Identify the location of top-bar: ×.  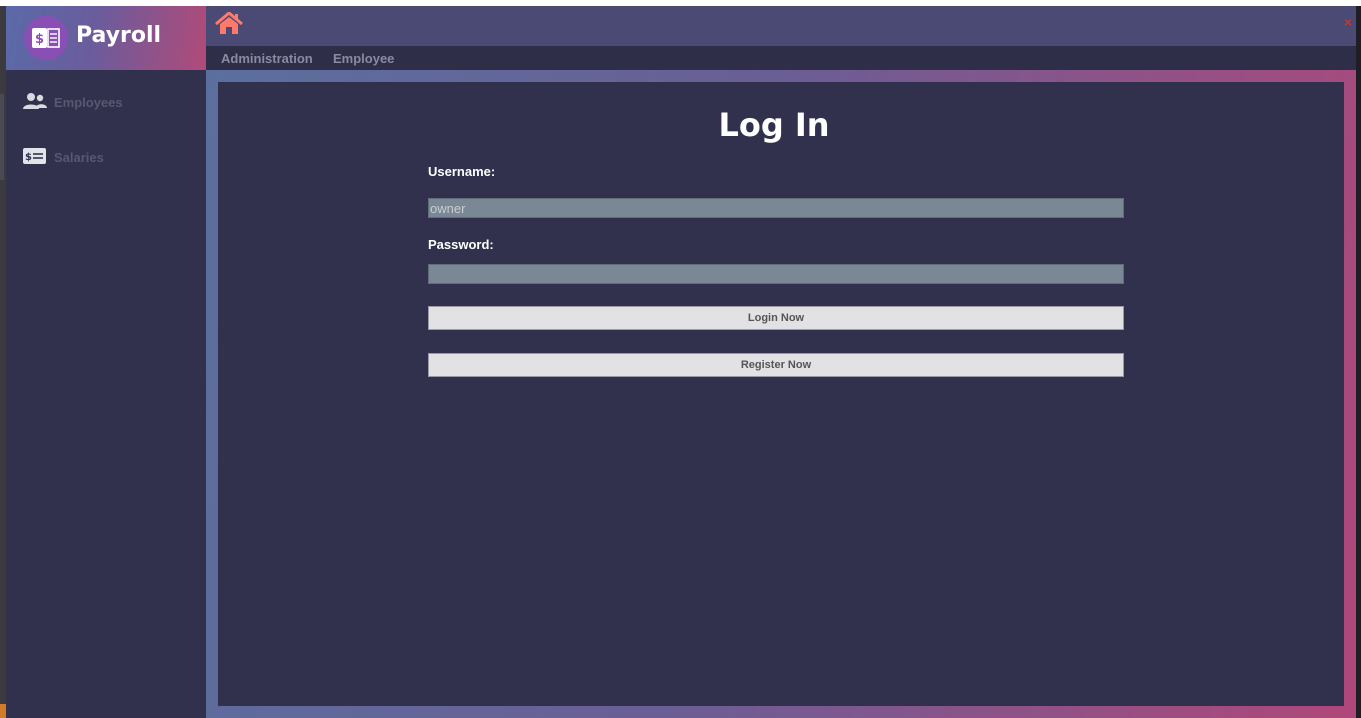
(781, 26).